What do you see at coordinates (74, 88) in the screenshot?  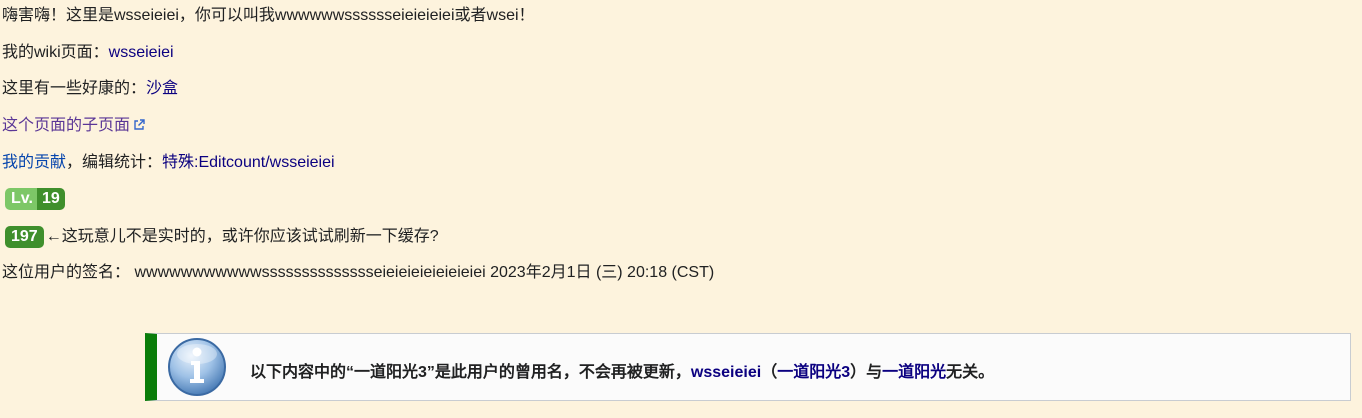 I see `sandbox-label: 这里有一些好康的：` at bounding box center [74, 88].